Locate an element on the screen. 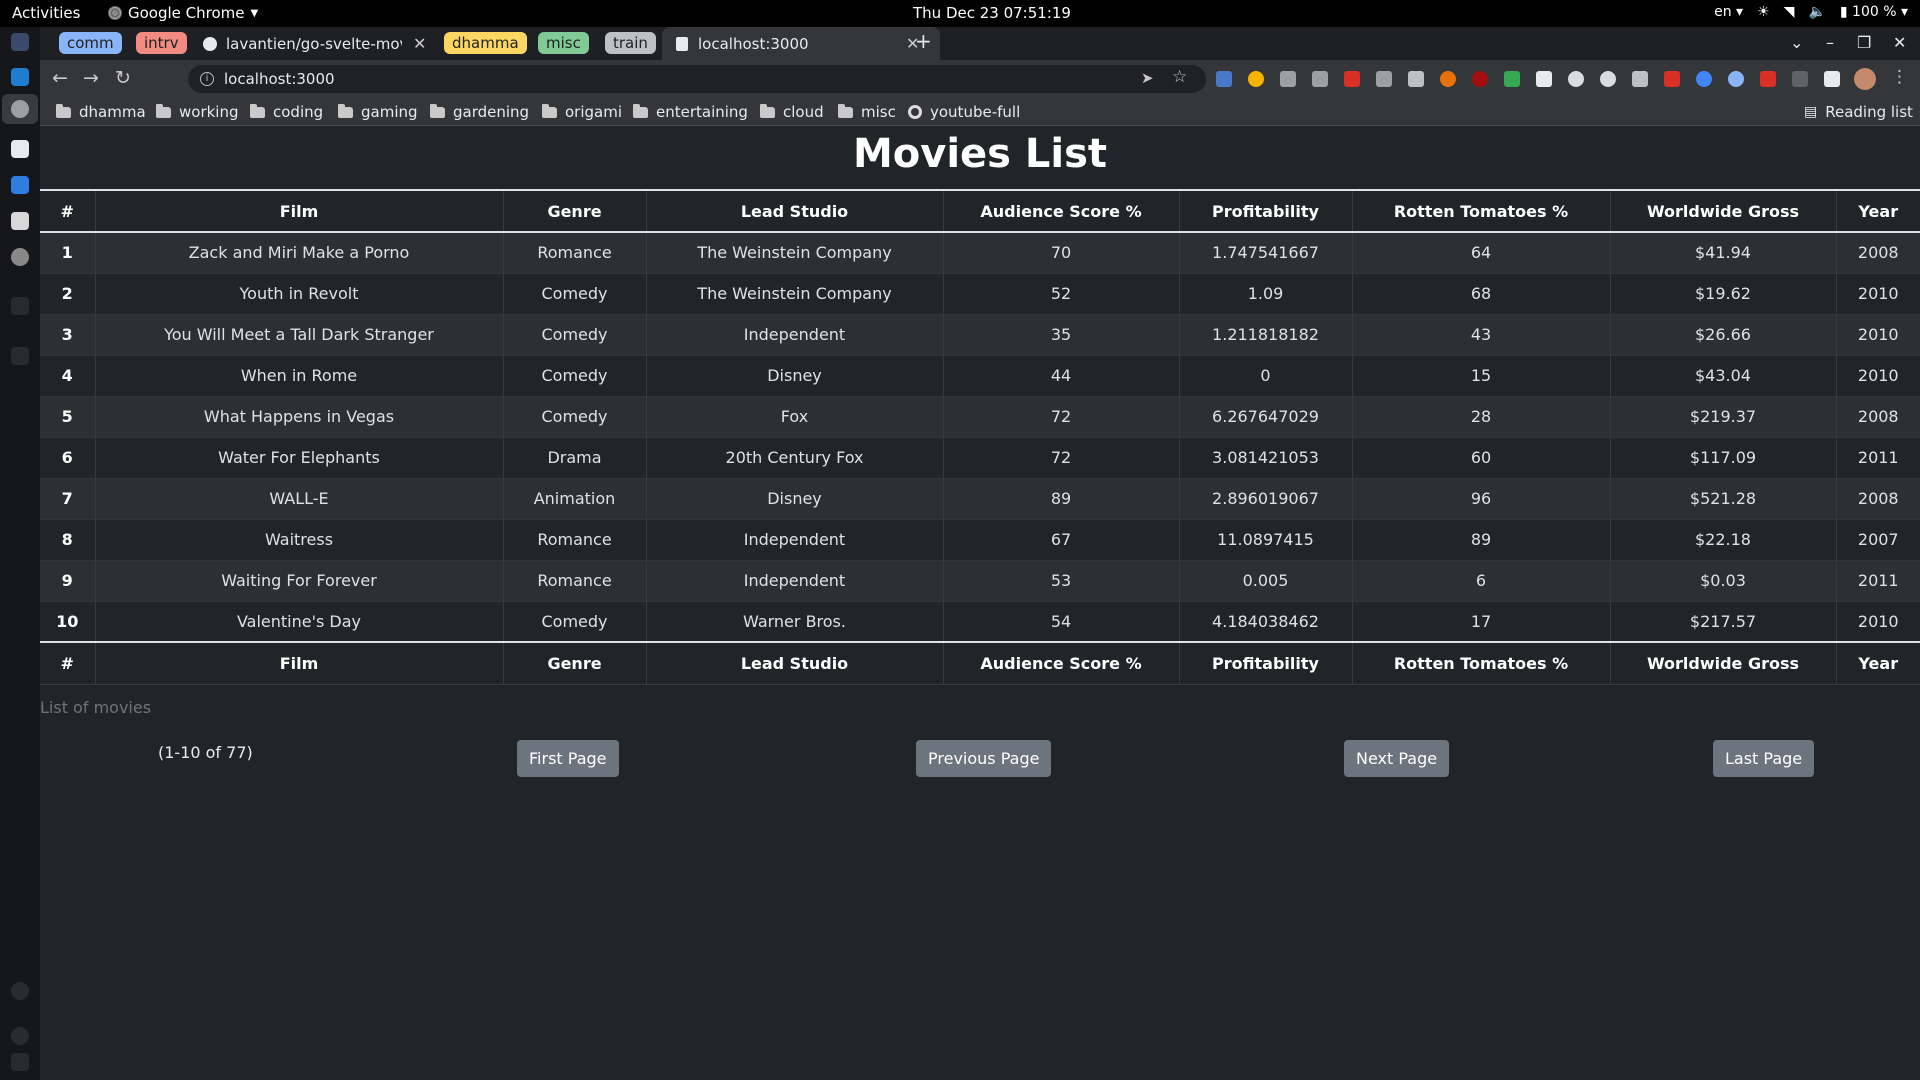  bookmark-youtube-full: youtube-full is located at coordinates (964, 112).